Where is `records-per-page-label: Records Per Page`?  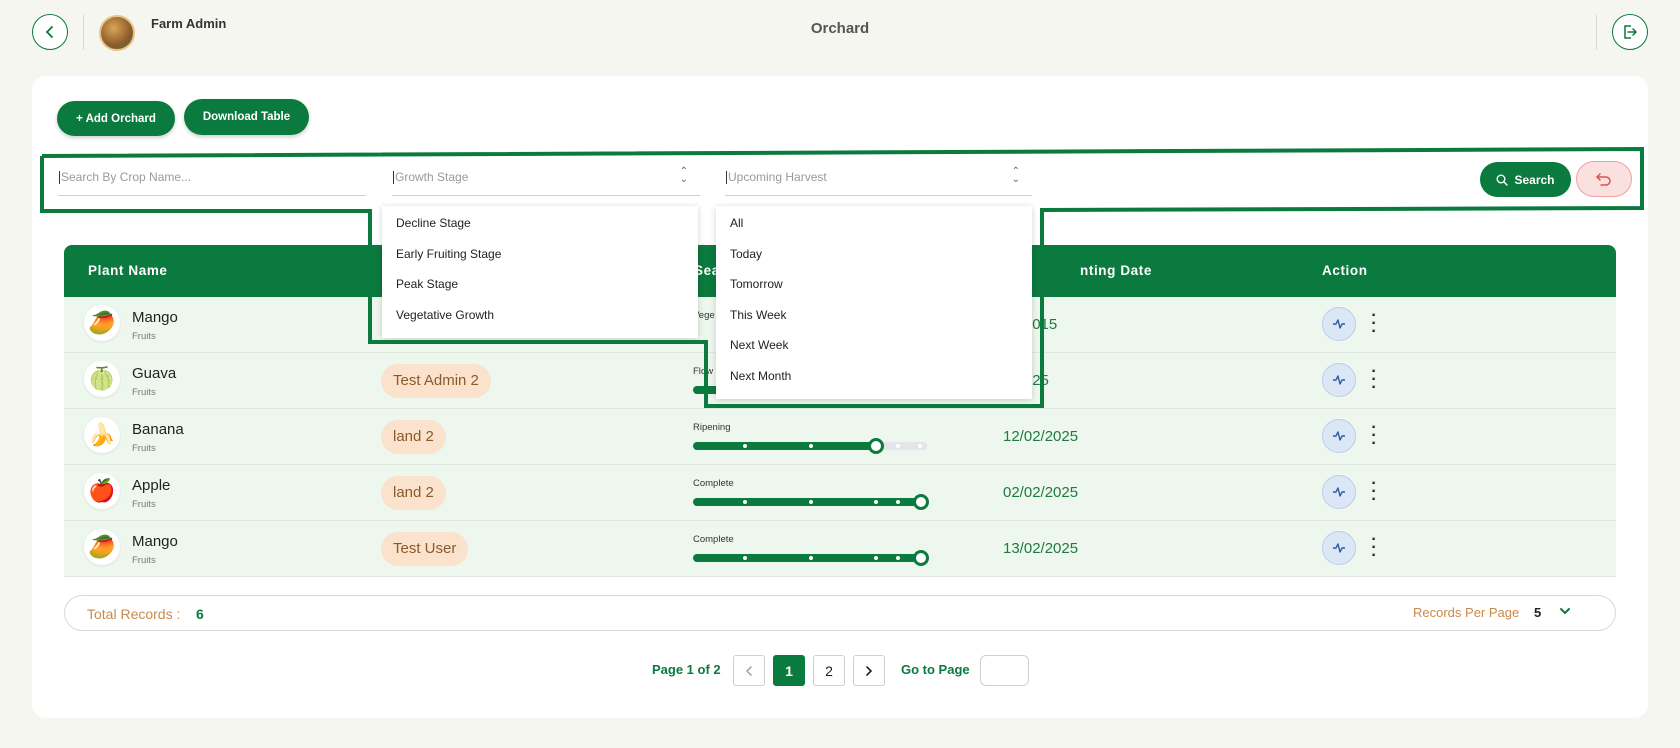 records-per-page-label: Records Per Page is located at coordinates (1466, 612).